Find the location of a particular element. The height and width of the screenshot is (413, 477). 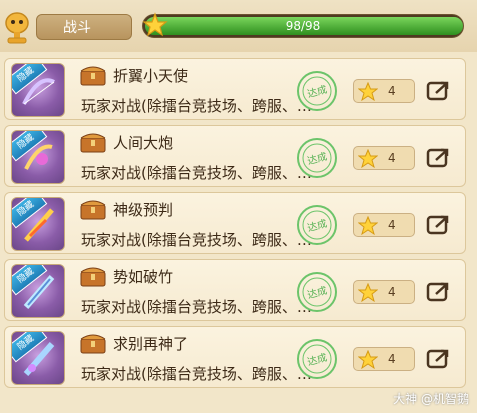

achievement-card: 隐藏 人间大炮 玩家对战(除擂台竞技场、跨服、… 达成 4 is located at coordinates (235, 156).